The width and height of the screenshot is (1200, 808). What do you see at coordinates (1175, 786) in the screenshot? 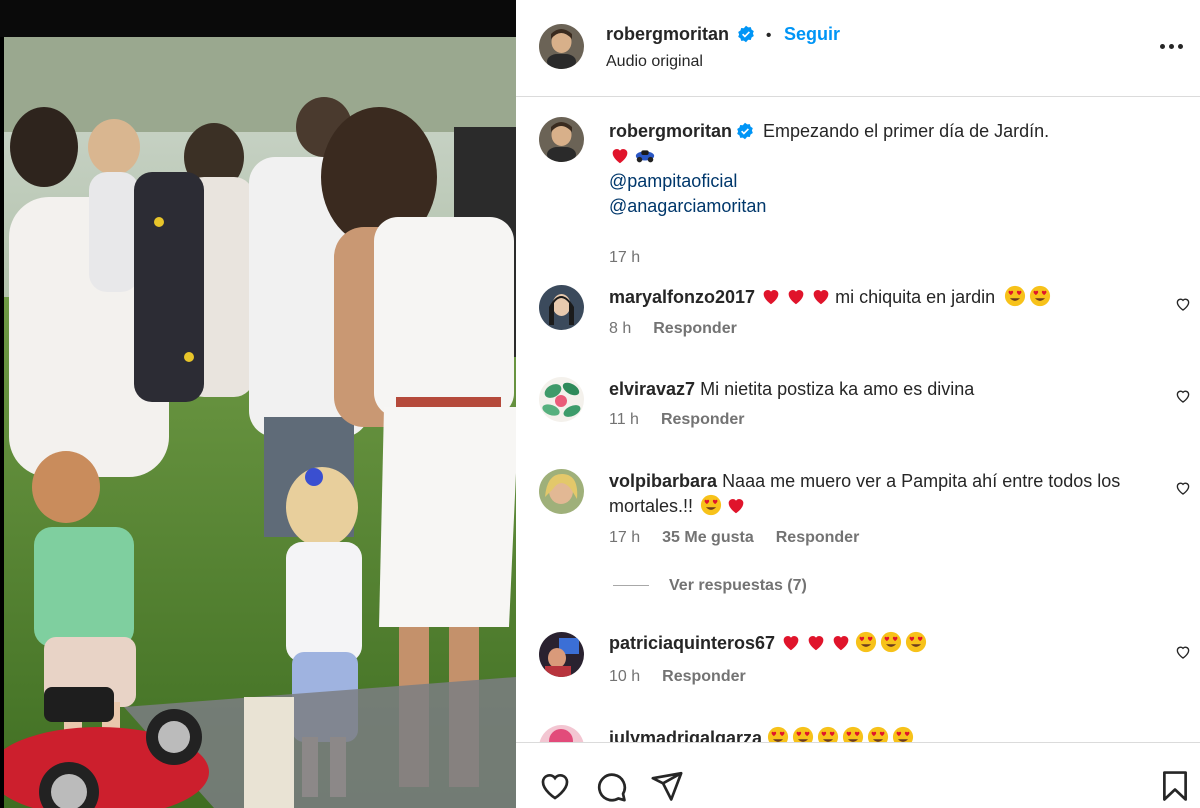
I see `bookmark-icon` at bounding box center [1175, 786].